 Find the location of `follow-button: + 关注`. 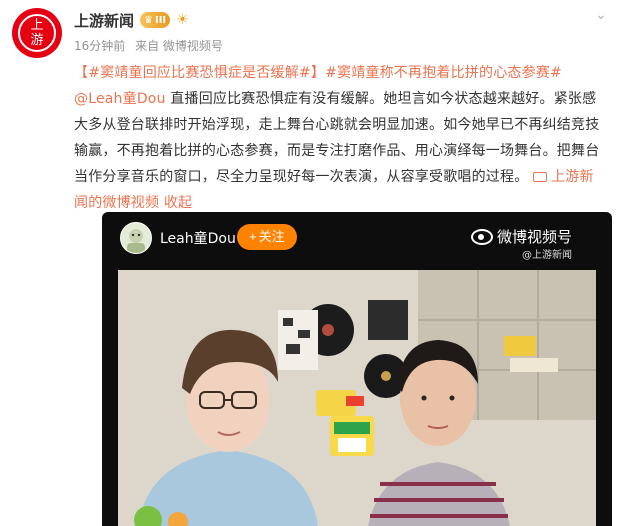

follow-button: + 关注 is located at coordinates (267, 237).